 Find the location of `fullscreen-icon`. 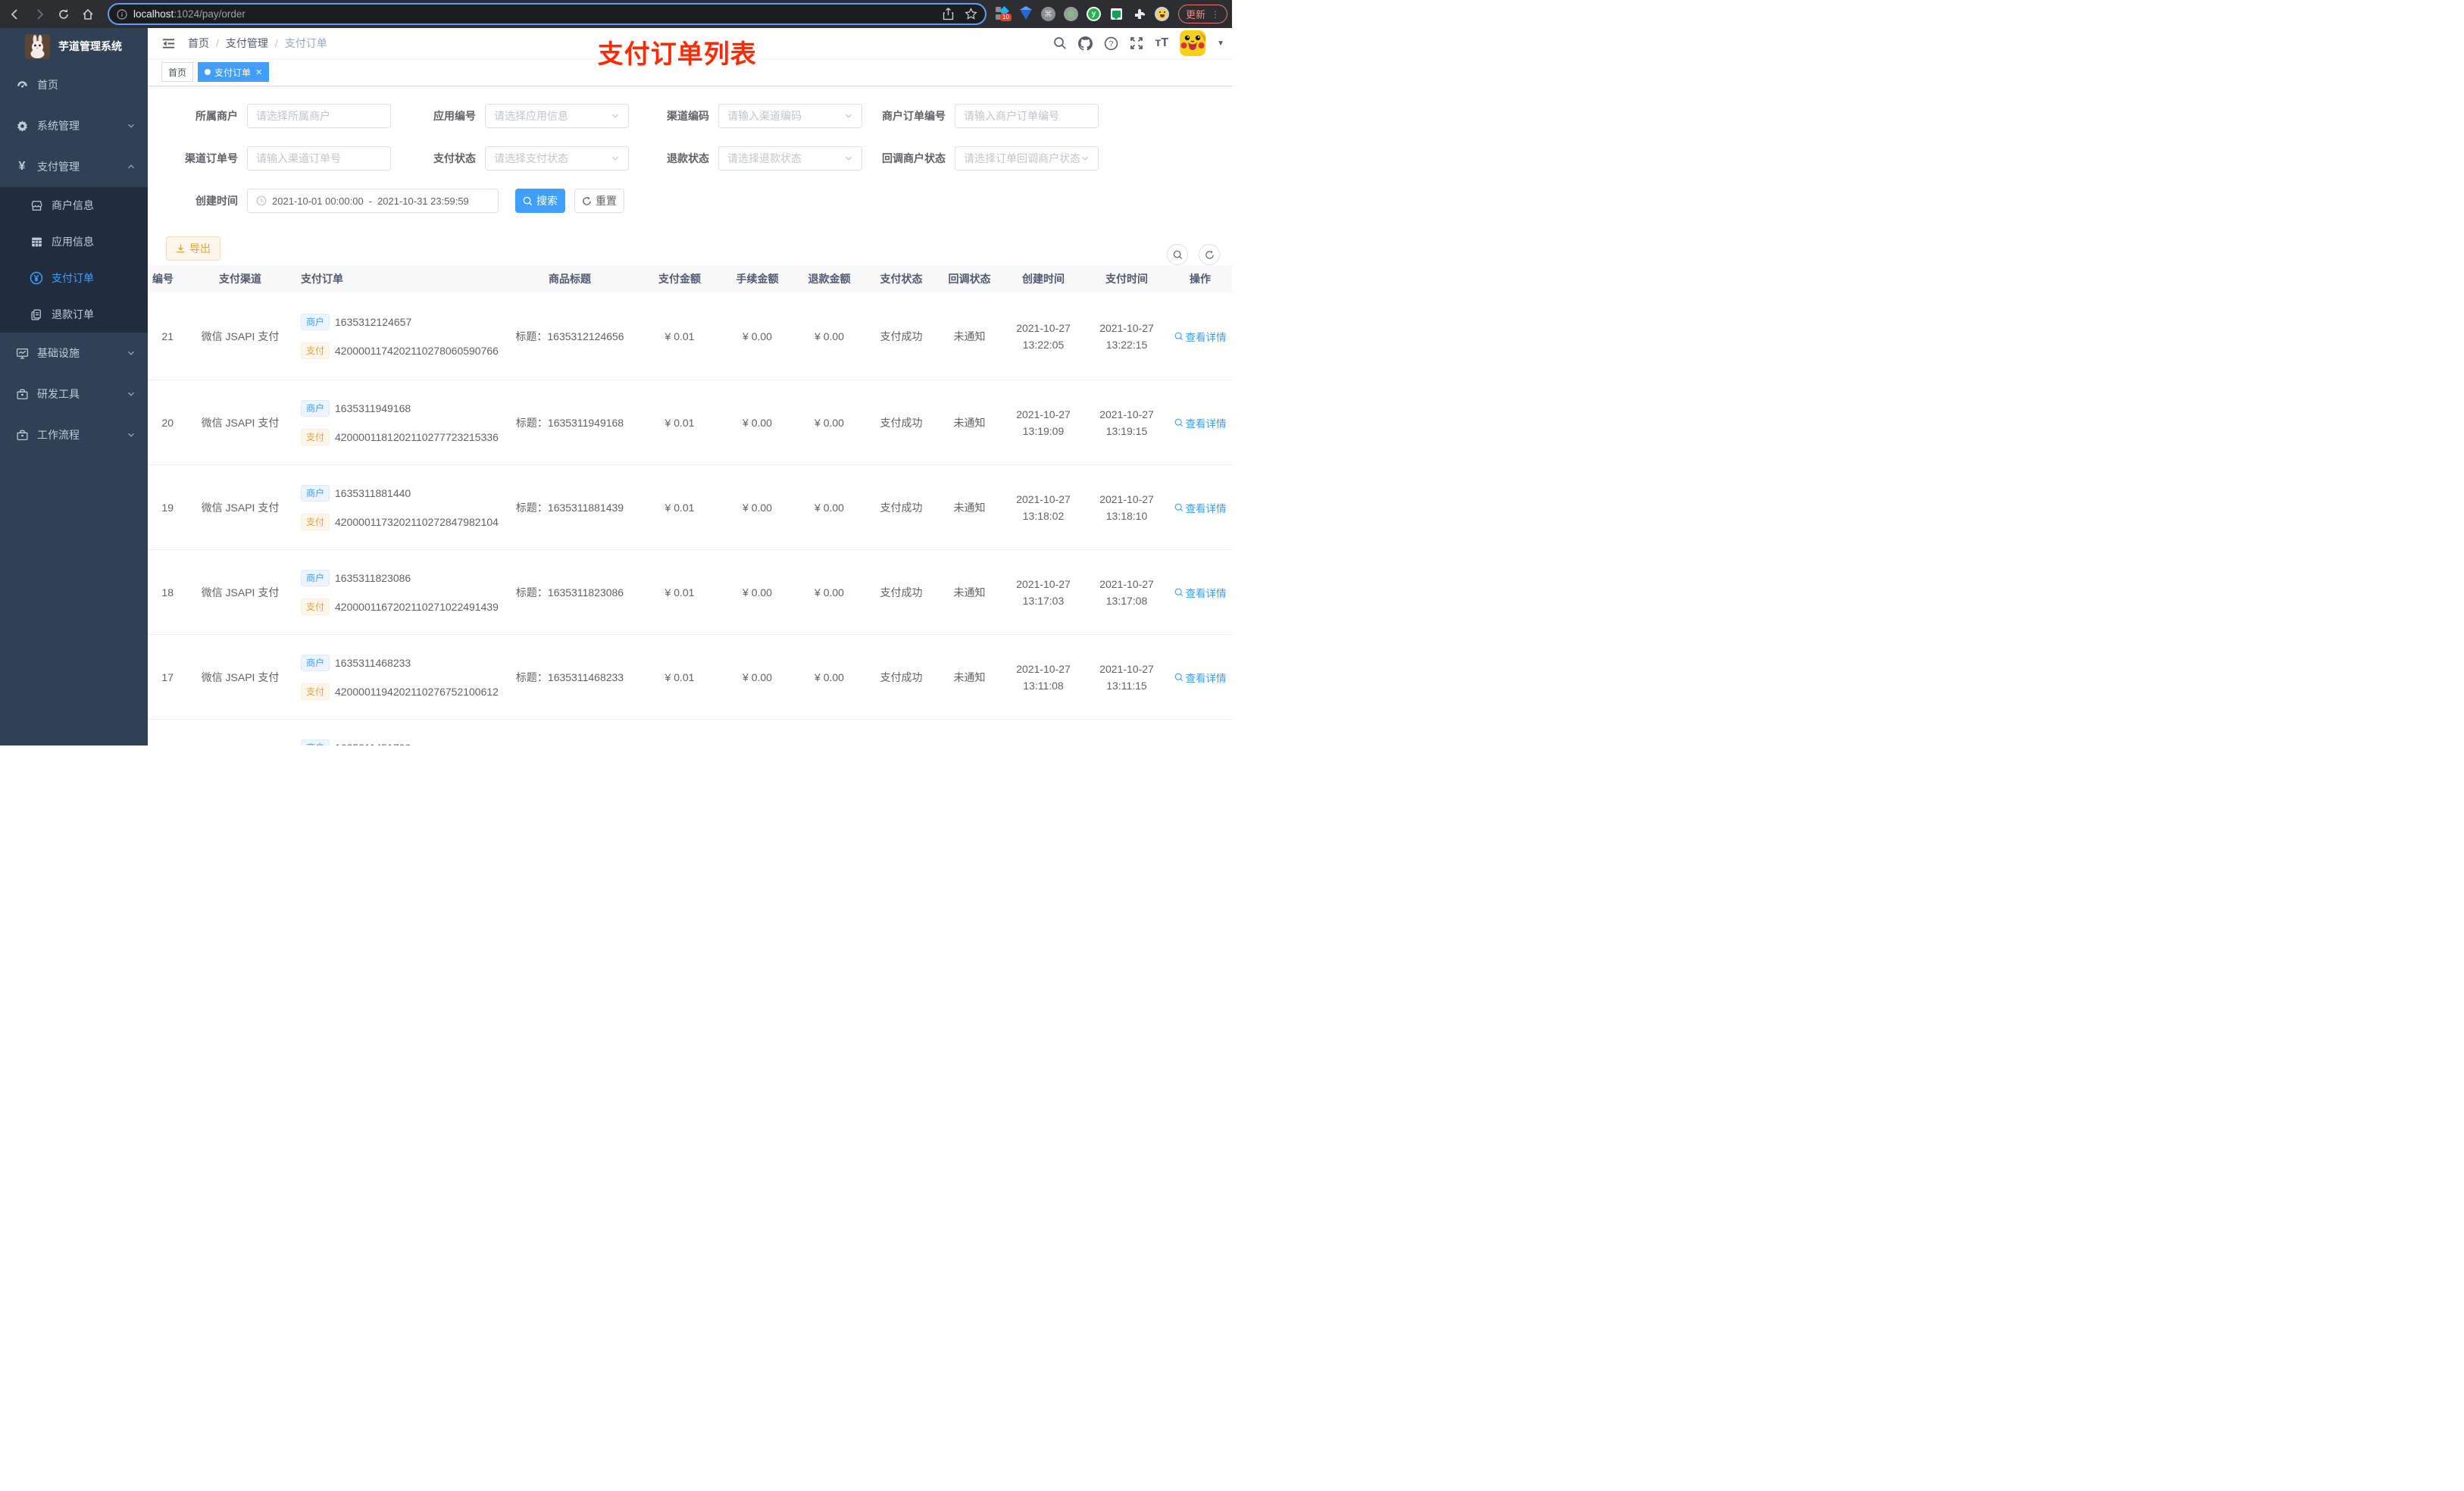

fullscreen-icon is located at coordinates (1136, 43).